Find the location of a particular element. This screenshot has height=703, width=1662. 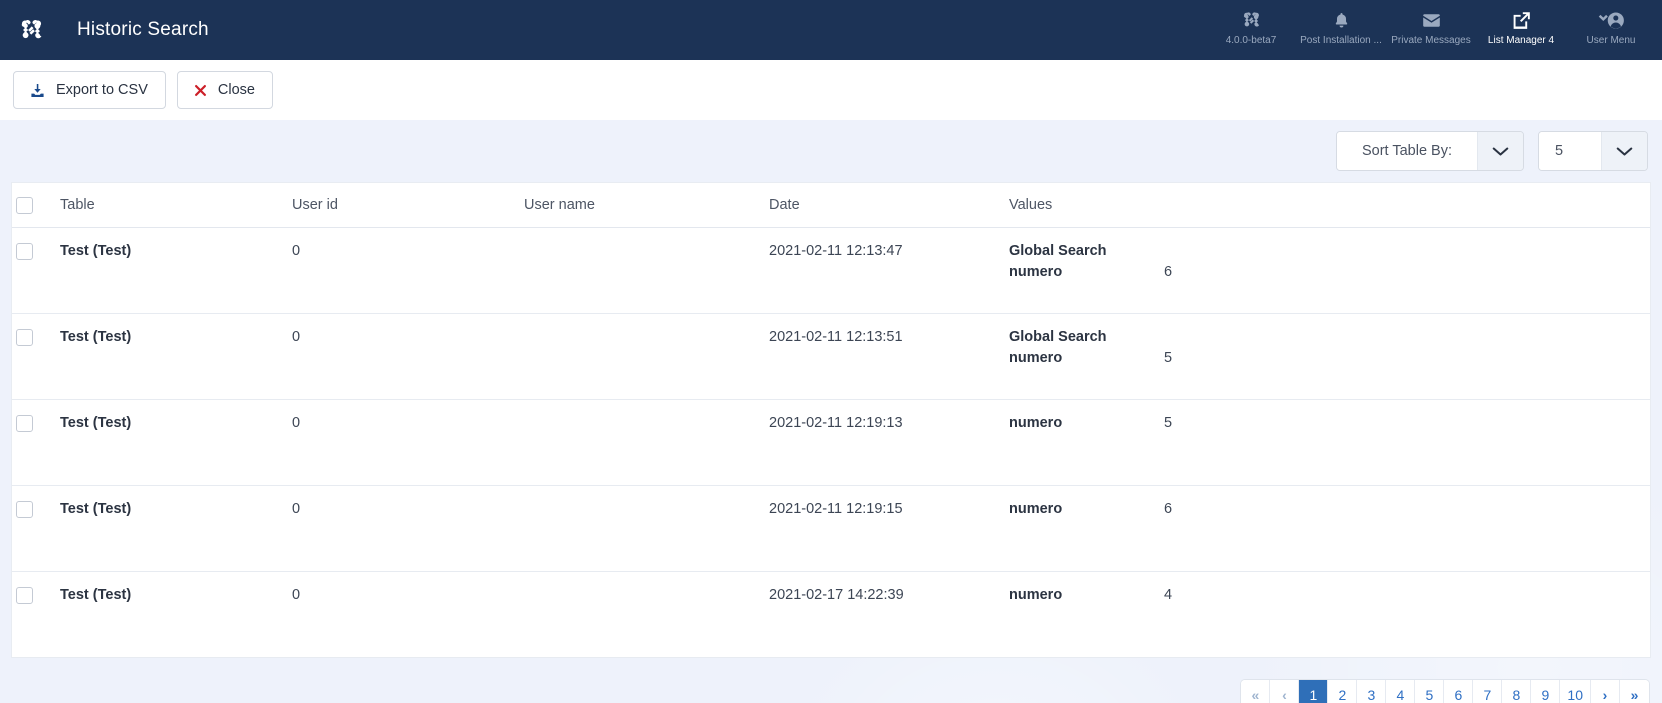

header-module-private-messages: Private Messages is located at coordinates (1431, 30).